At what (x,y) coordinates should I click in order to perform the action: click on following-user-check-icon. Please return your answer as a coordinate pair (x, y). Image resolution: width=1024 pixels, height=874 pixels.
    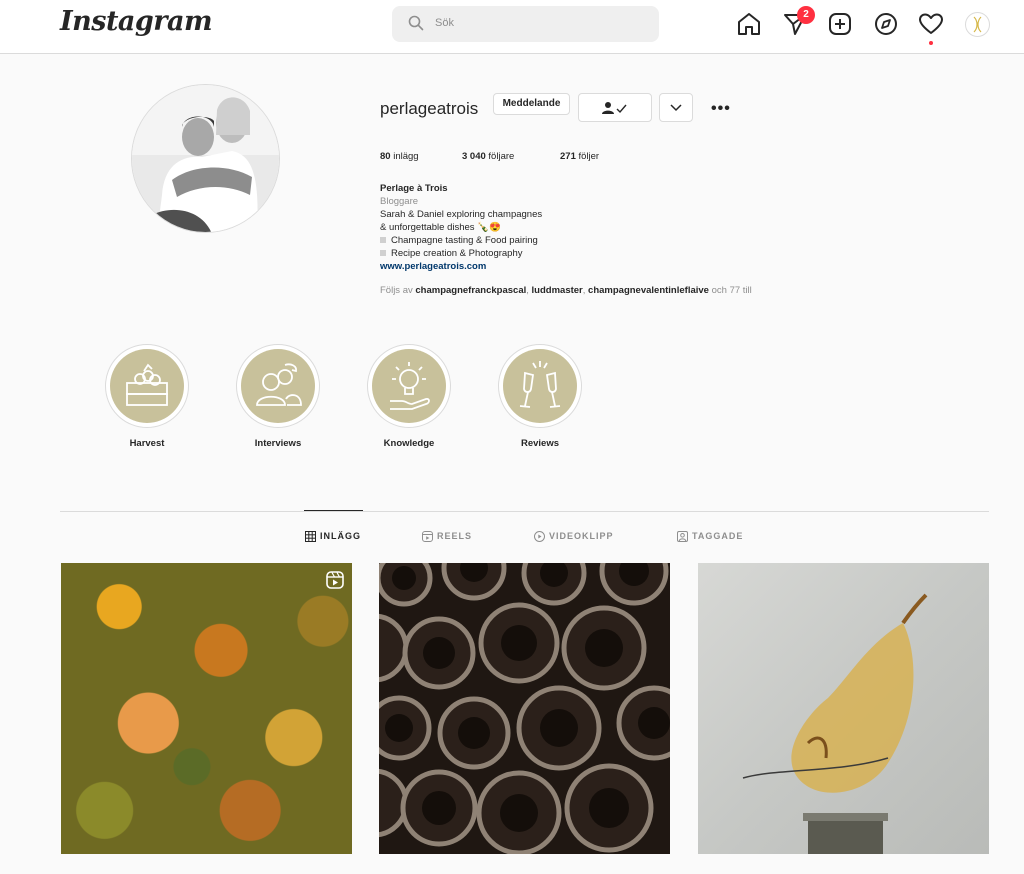
    Looking at the image, I should click on (614, 108).